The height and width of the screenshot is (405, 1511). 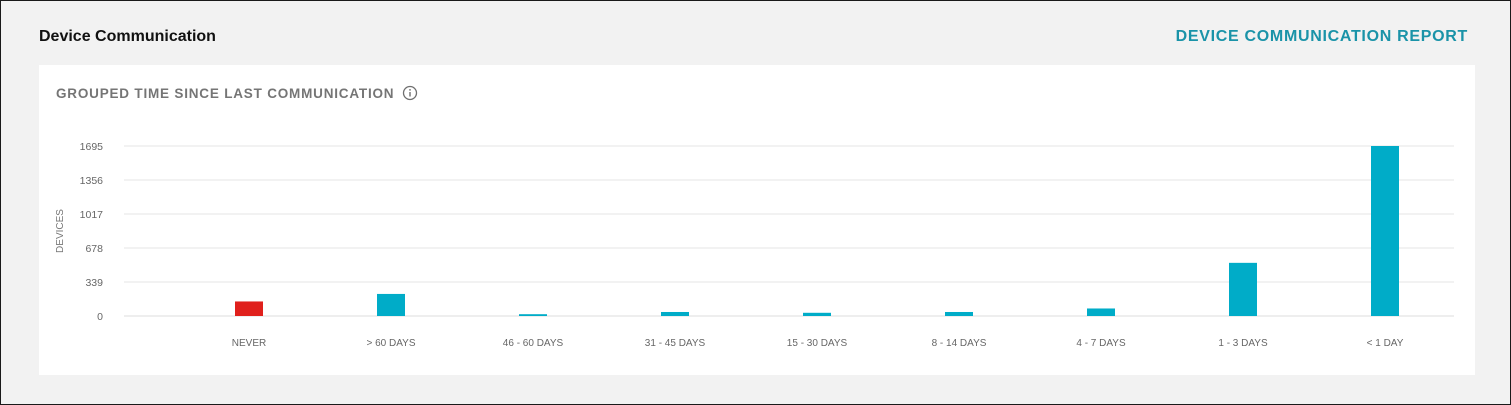 I want to click on x-tick-label: 4 - 7 DAYS, so click(x=1101, y=343).